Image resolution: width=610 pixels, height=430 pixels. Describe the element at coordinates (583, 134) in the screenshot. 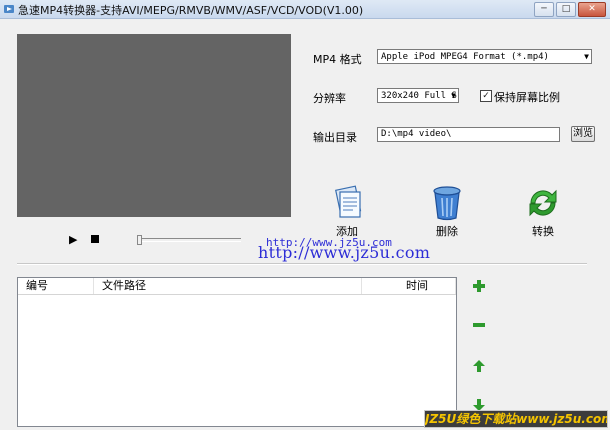

I see `browse-button: 浏览` at that location.